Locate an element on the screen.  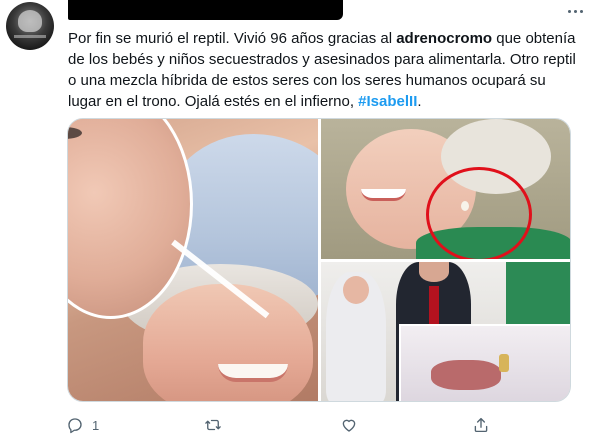
redacted-username is located at coordinates (205, 10).